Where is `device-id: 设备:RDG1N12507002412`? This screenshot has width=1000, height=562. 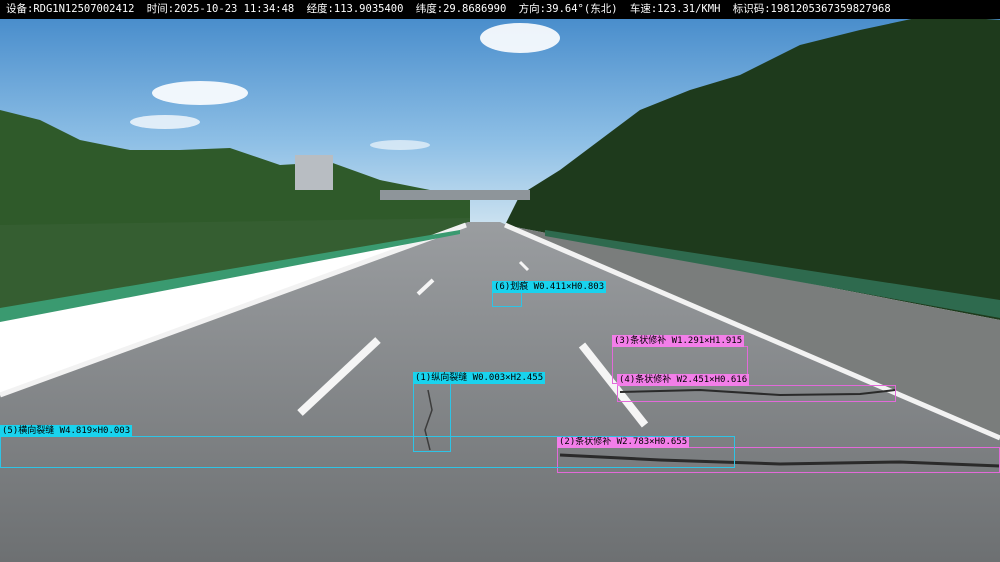 device-id: 设备:RDG1N12507002412 is located at coordinates (70, 9).